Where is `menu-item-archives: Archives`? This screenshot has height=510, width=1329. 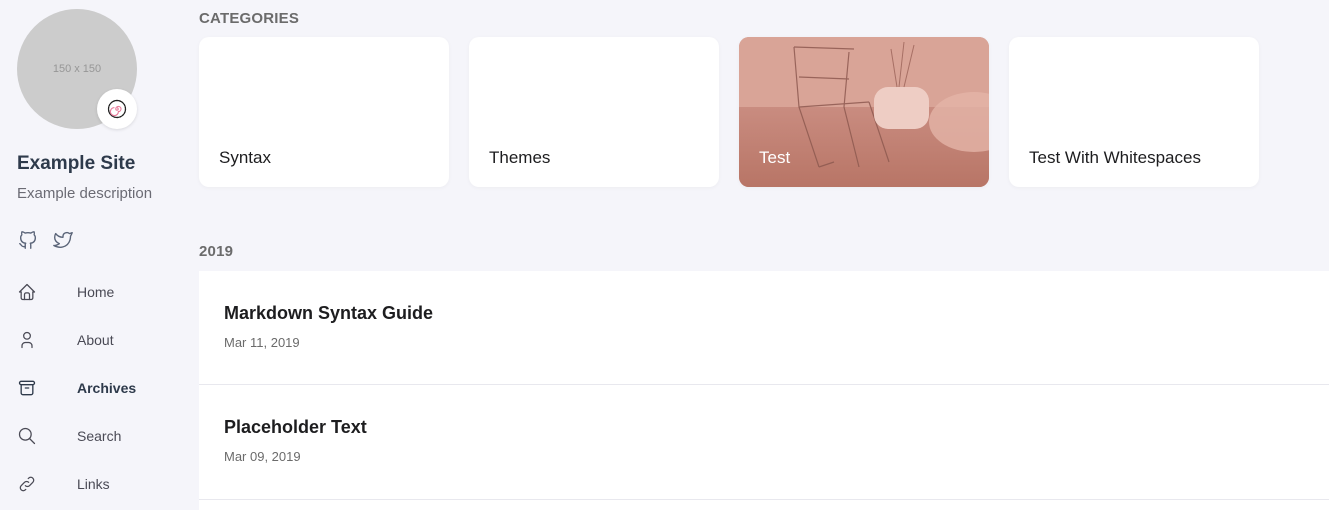
menu-item-archives: Archives is located at coordinates (95, 388).